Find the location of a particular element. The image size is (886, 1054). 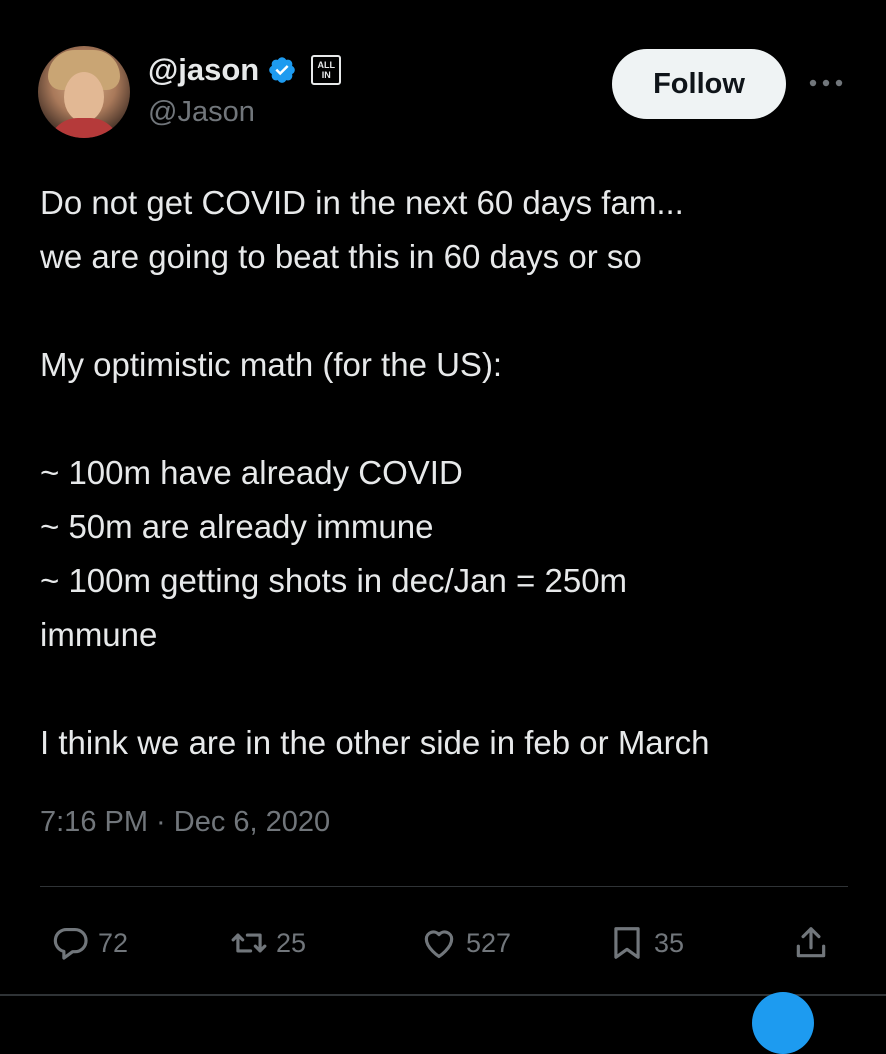

share-button is located at coordinates (811, 943).